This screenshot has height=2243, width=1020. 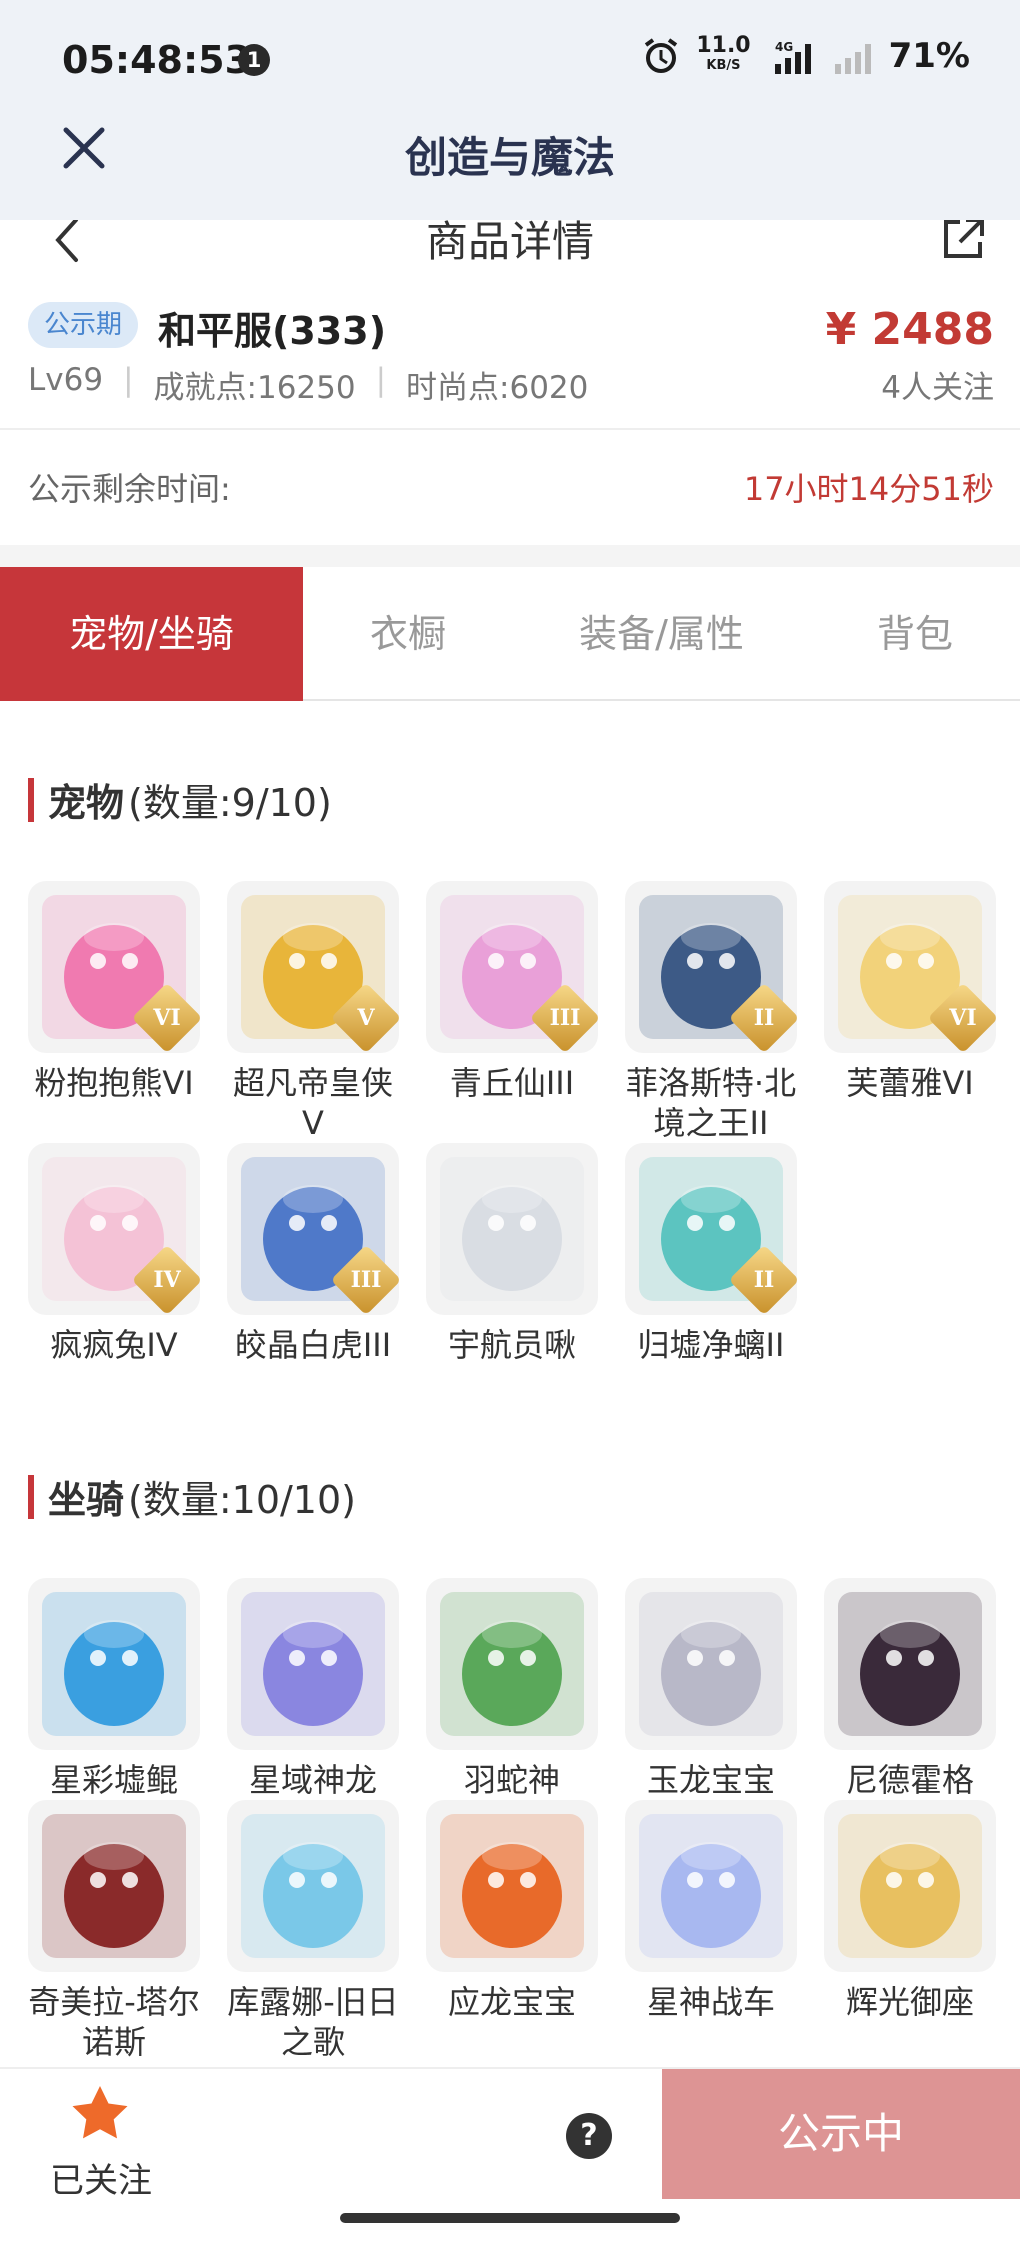 I want to click on tab-equipment: 装备/属性, so click(x=661, y=634).